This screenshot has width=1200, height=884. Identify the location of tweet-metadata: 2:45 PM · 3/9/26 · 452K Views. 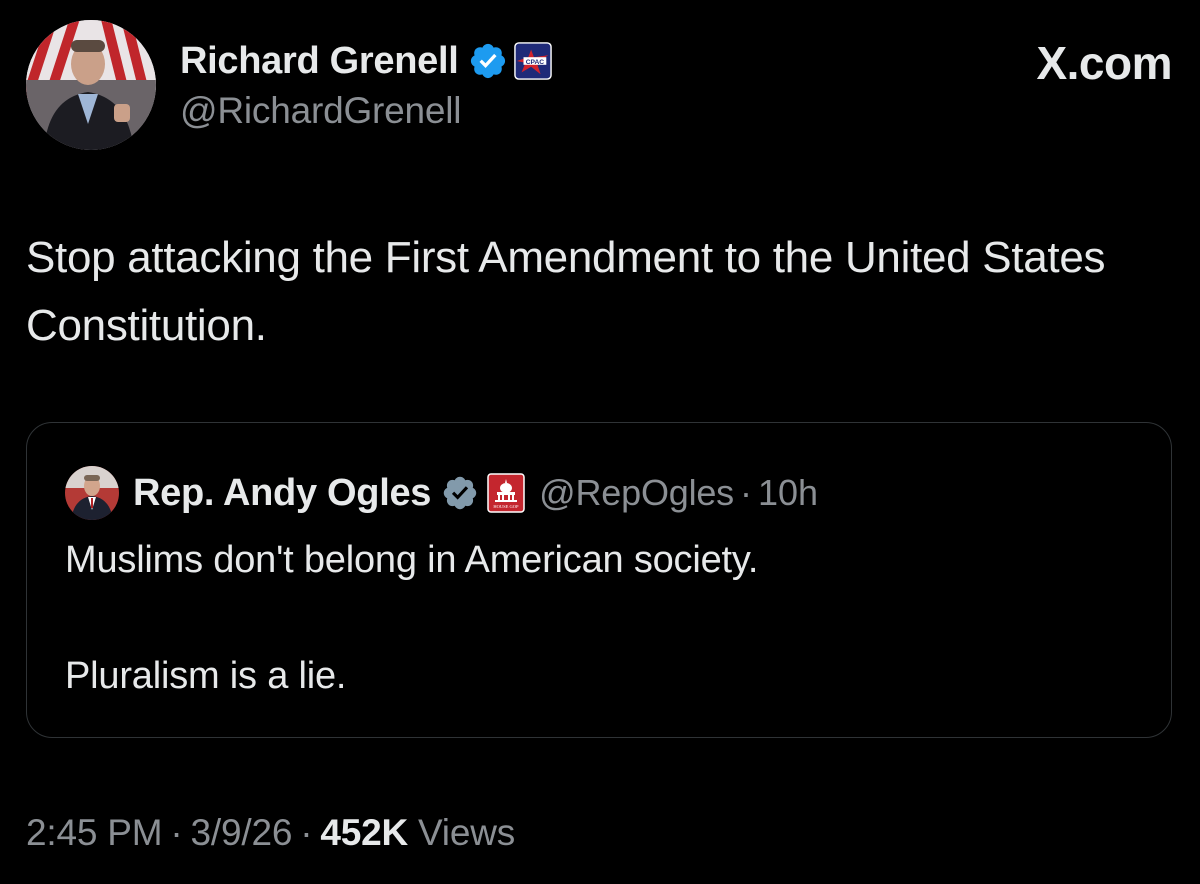
(270, 833).